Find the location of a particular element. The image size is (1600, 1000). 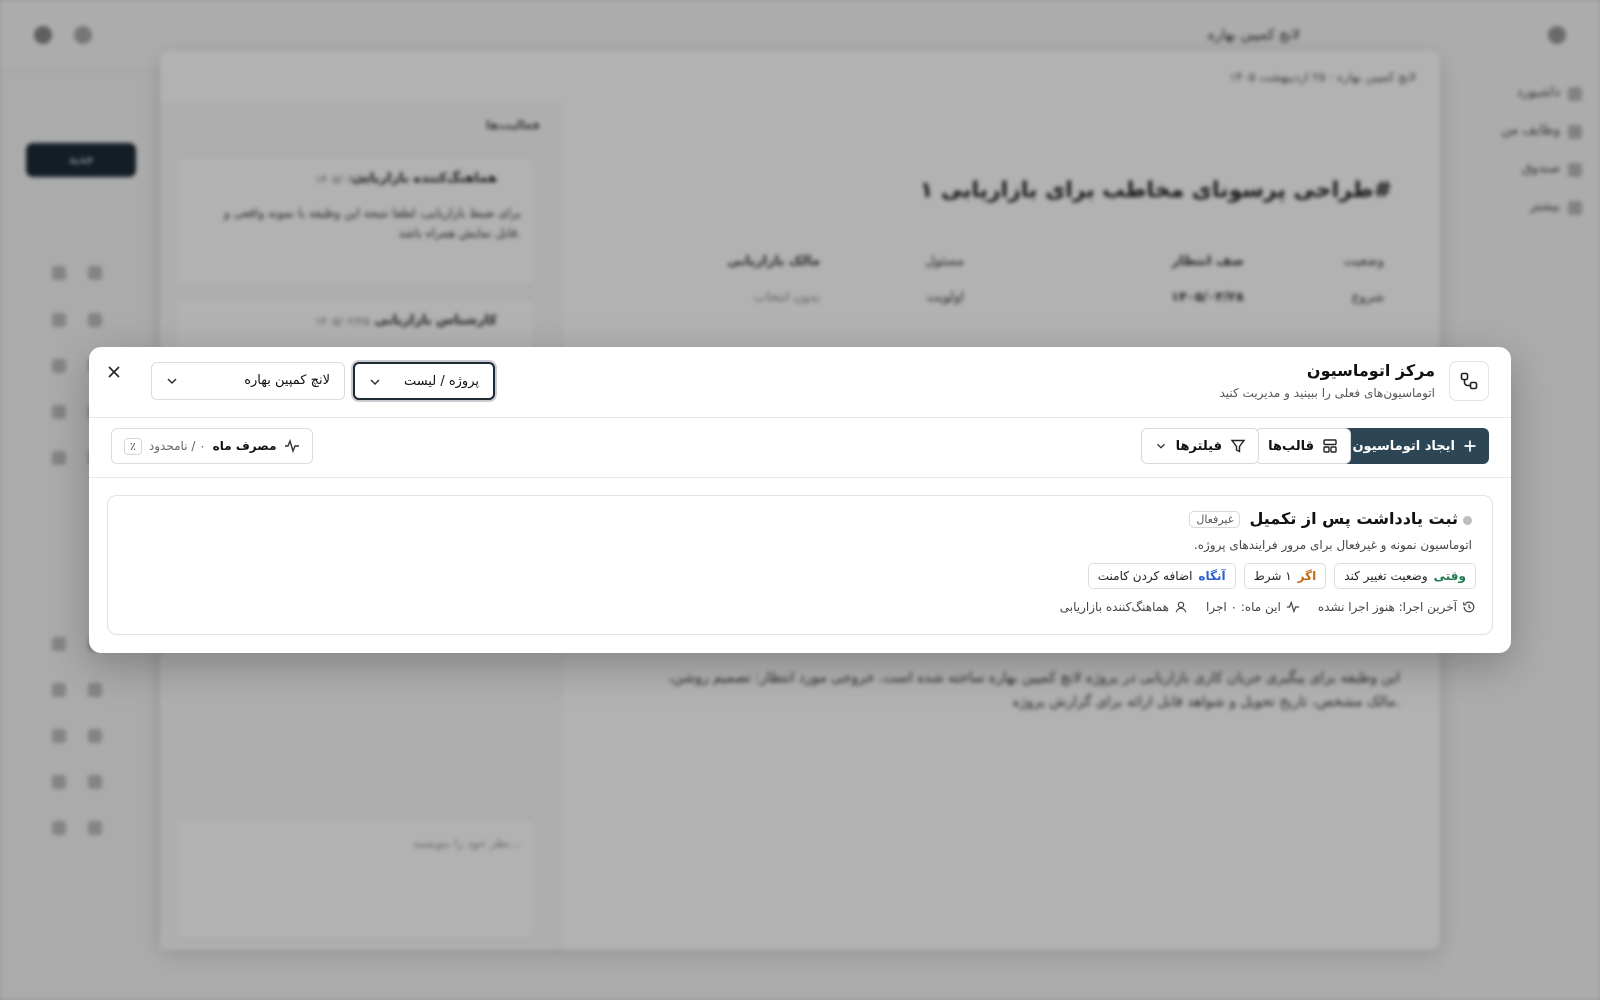

trigger-key: وقتی is located at coordinates (1449, 576).